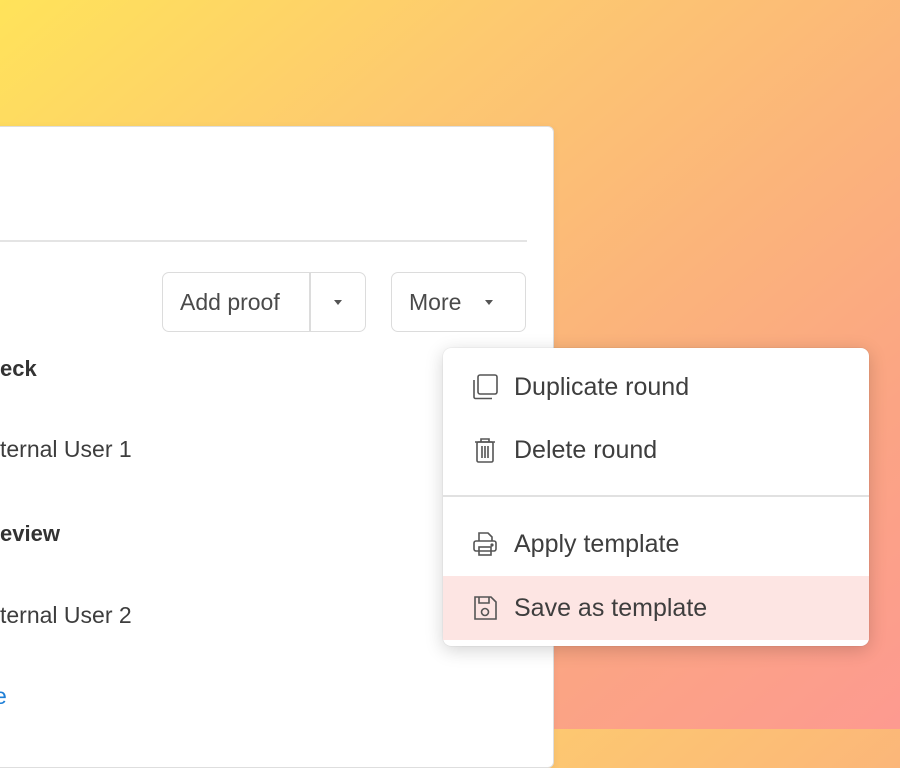 The height and width of the screenshot is (768, 900). What do you see at coordinates (263, 241) in the screenshot?
I see `section-divider` at bounding box center [263, 241].